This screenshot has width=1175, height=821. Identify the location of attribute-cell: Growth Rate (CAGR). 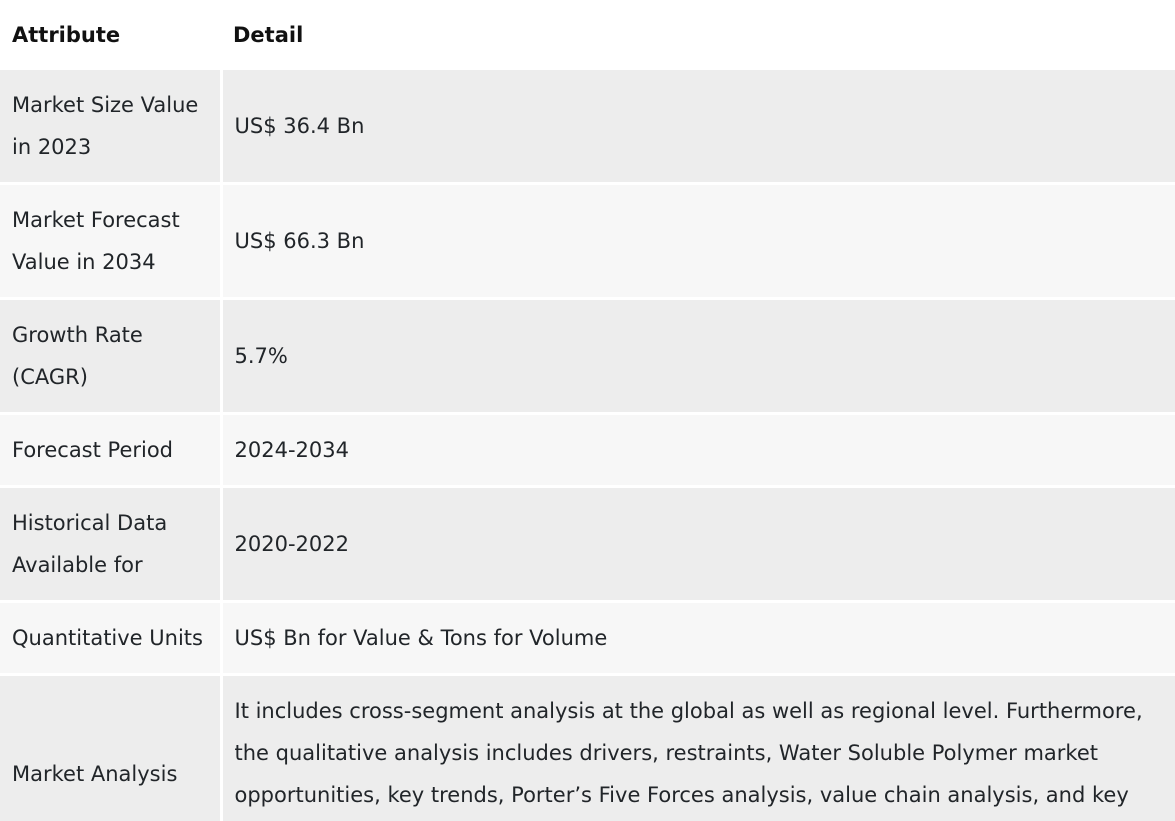
(111, 356).